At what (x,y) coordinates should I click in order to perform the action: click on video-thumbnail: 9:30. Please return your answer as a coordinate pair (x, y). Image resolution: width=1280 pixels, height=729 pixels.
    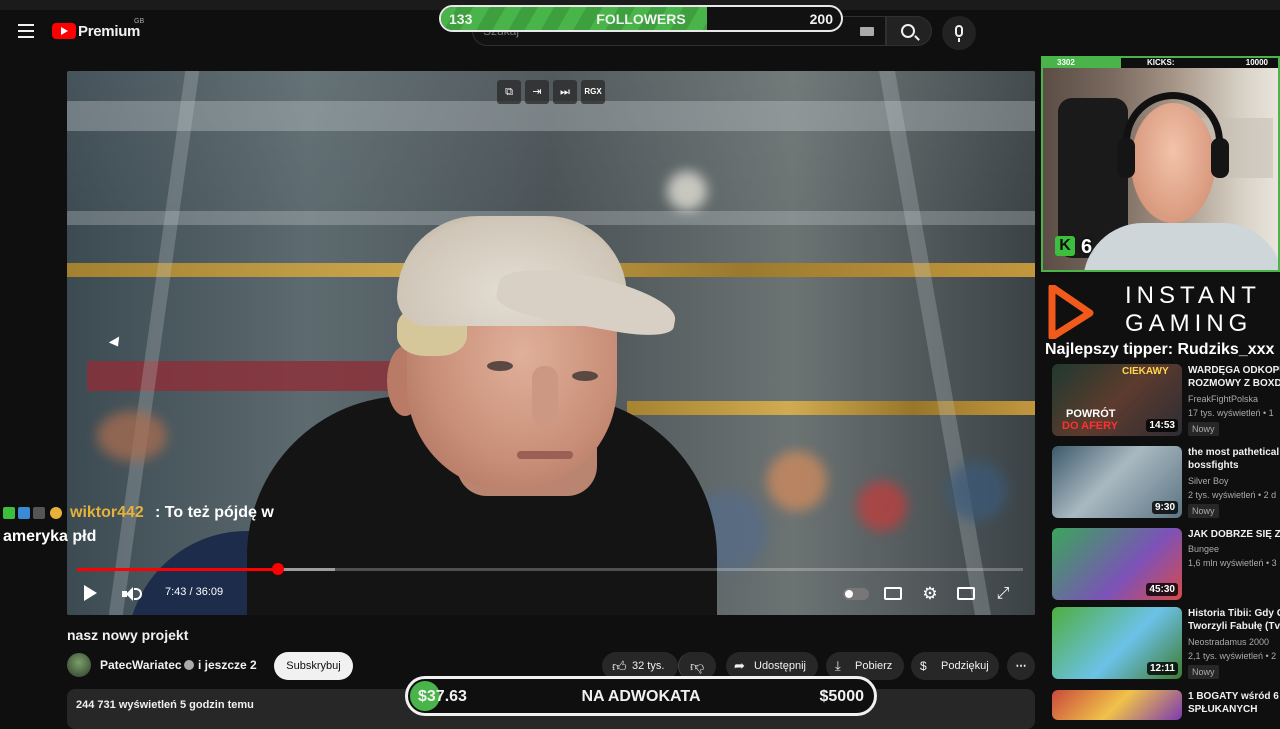
    Looking at the image, I should click on (1117, 482).